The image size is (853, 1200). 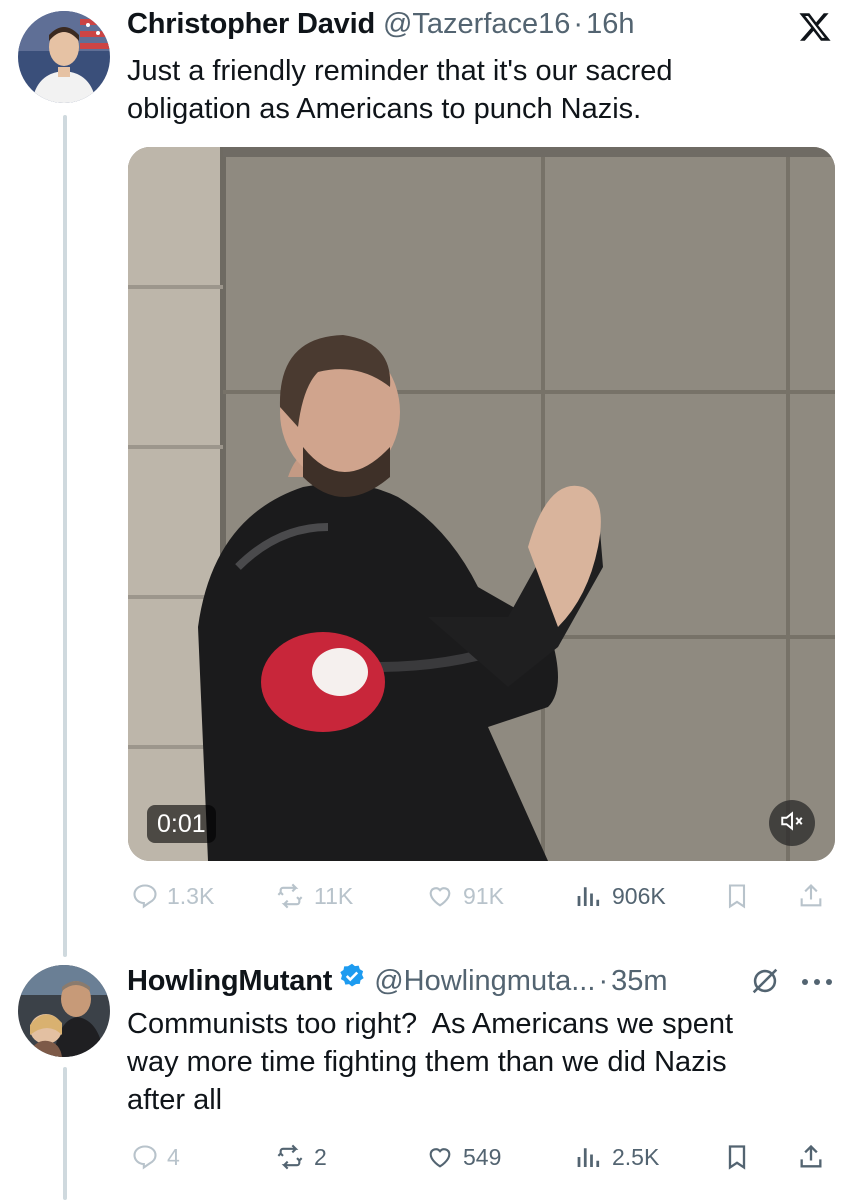 I want to click on tweet2-actions: 4 2 549 2.5K, so click(x=477, y=1157).